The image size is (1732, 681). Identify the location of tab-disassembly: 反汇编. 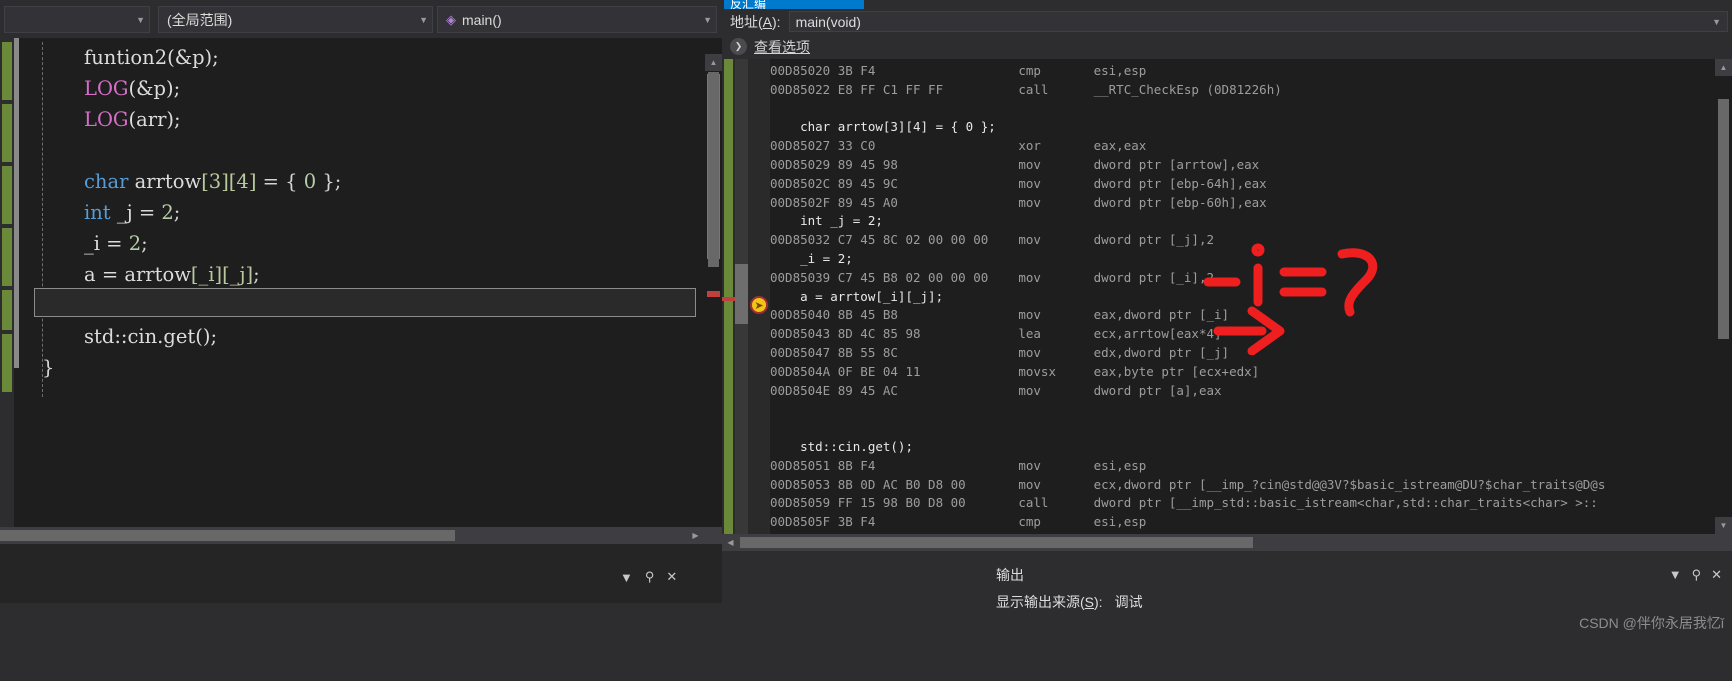
(794, 4).